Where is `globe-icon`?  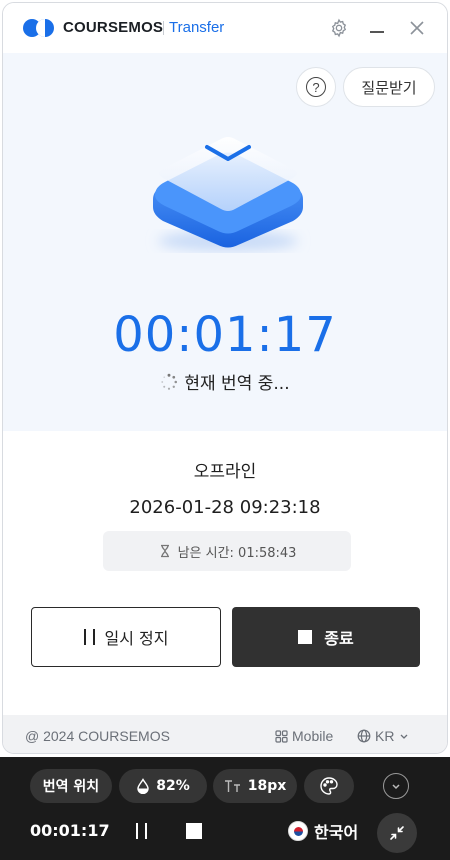
globe-icon is located at coordinates (364, 736).